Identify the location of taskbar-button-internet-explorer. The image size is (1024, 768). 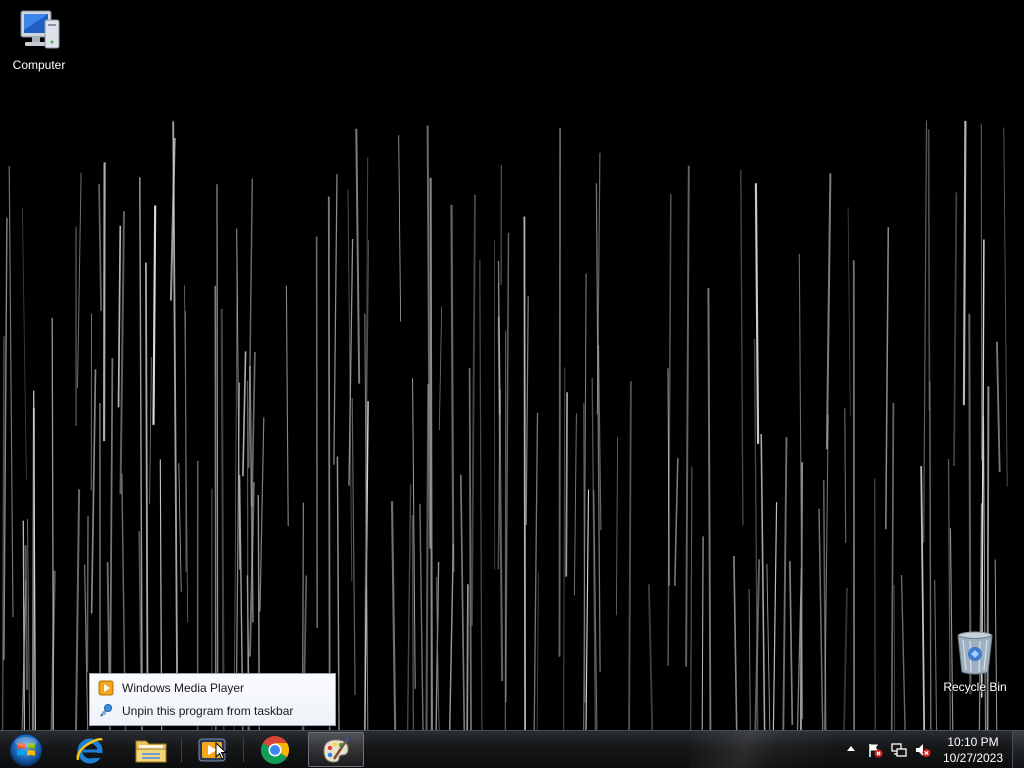
(90, 749).